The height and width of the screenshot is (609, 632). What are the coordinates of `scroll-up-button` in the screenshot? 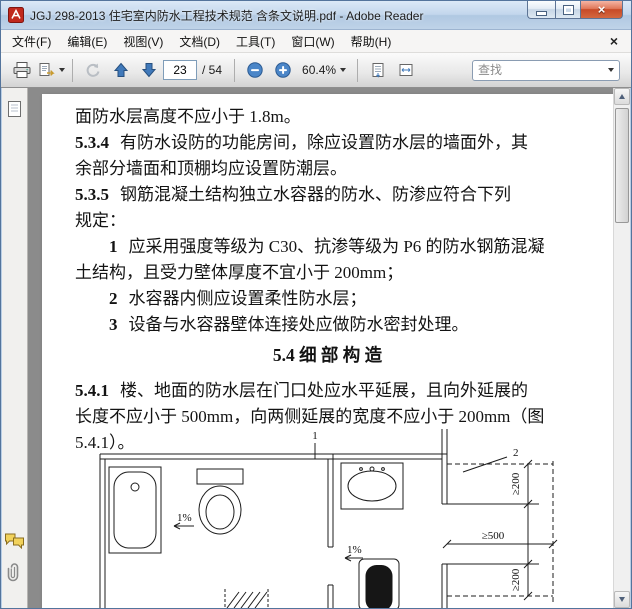 It's located at (622, 96).